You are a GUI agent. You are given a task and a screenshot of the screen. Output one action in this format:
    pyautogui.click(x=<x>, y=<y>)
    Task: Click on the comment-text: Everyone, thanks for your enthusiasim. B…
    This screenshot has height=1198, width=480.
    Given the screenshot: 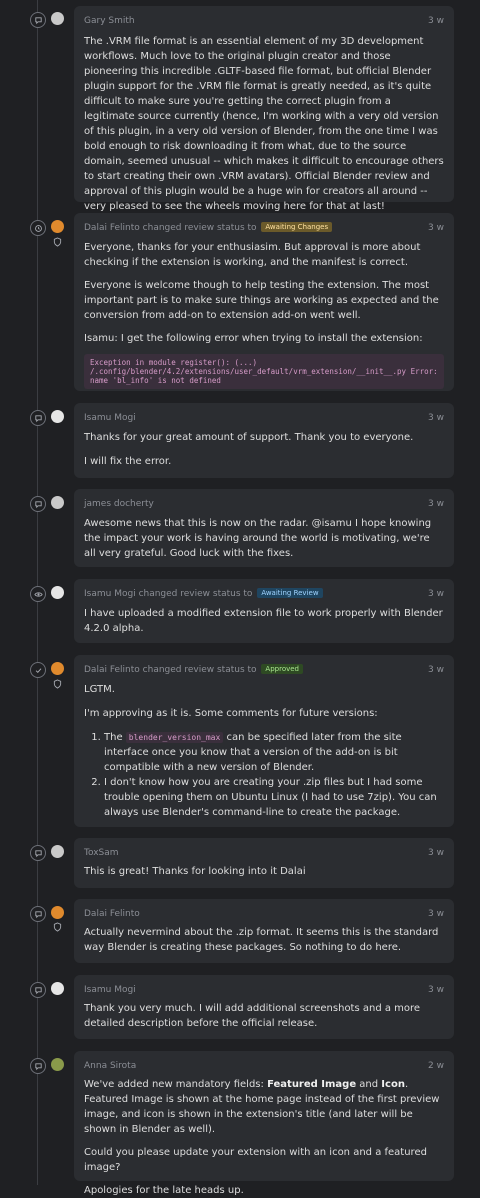 What is the action you would take?
    pyautogui.click(x=252, y=255)
    